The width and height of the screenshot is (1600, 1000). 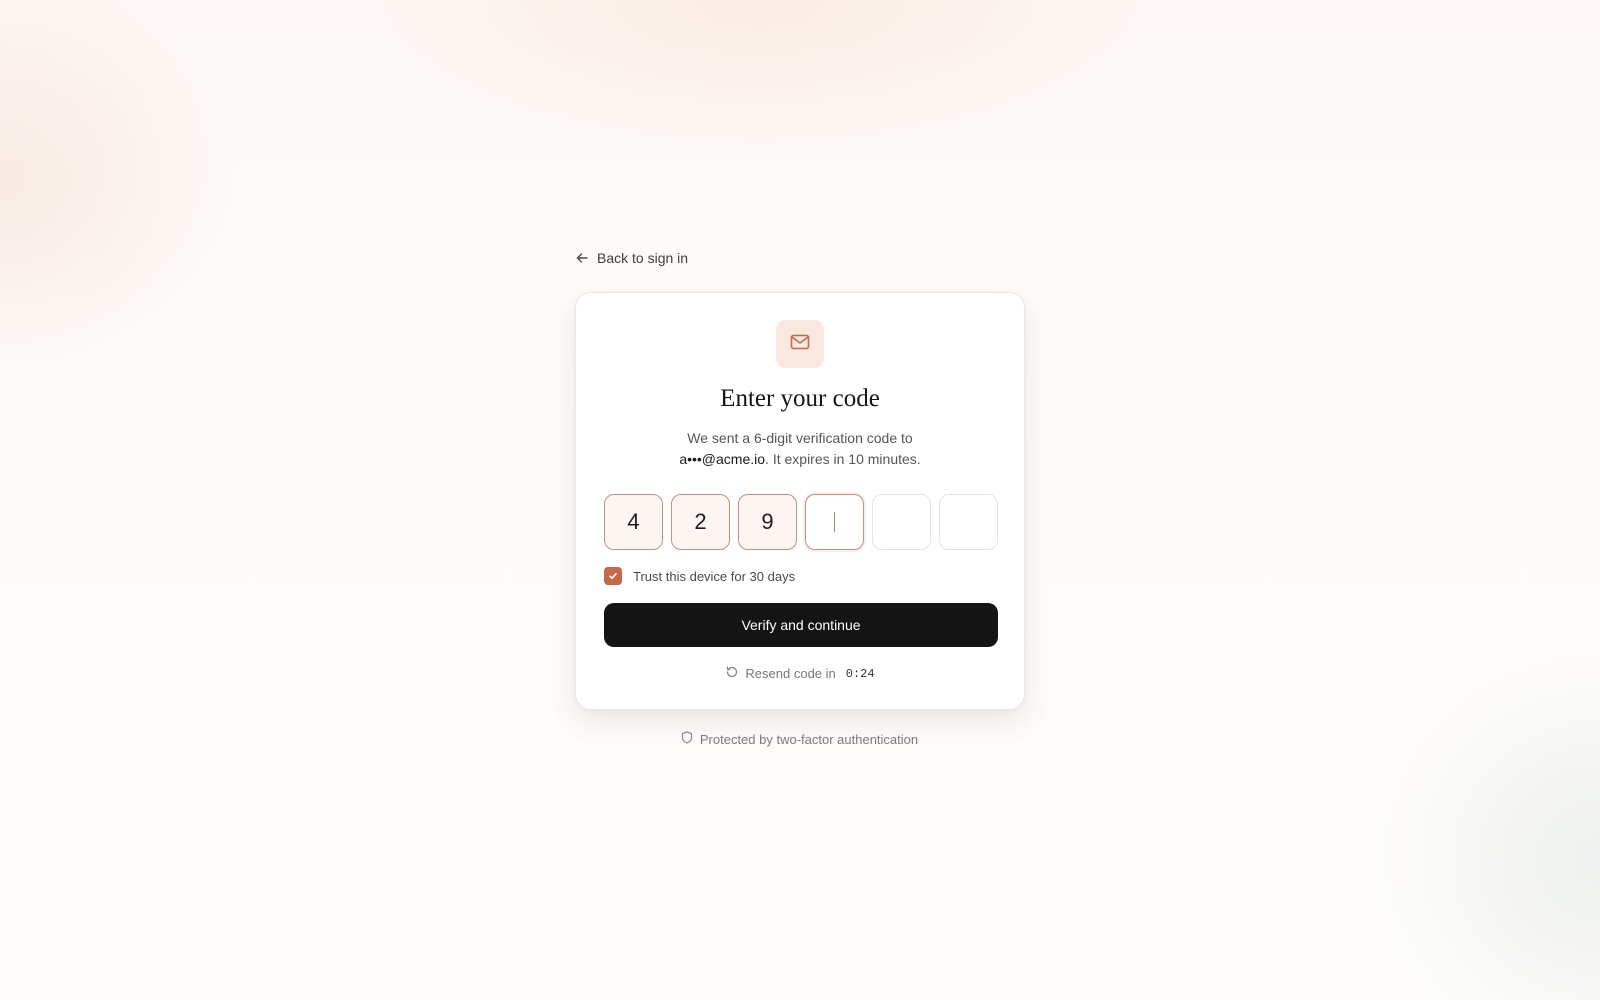 I want to click on otp-digit-value: 9, so click(x=767, y=521).